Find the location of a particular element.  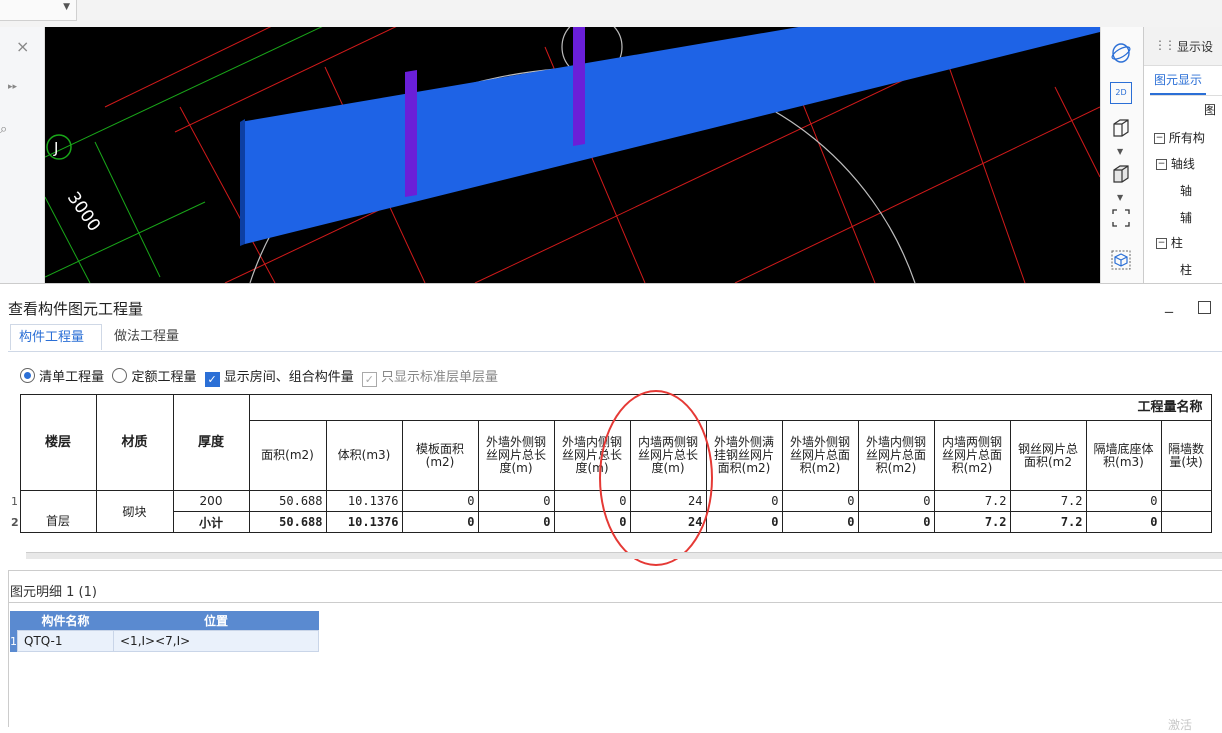

column-header: 外墙外侧钢丝网片总长度(m) is located at coordinates (516, 455).